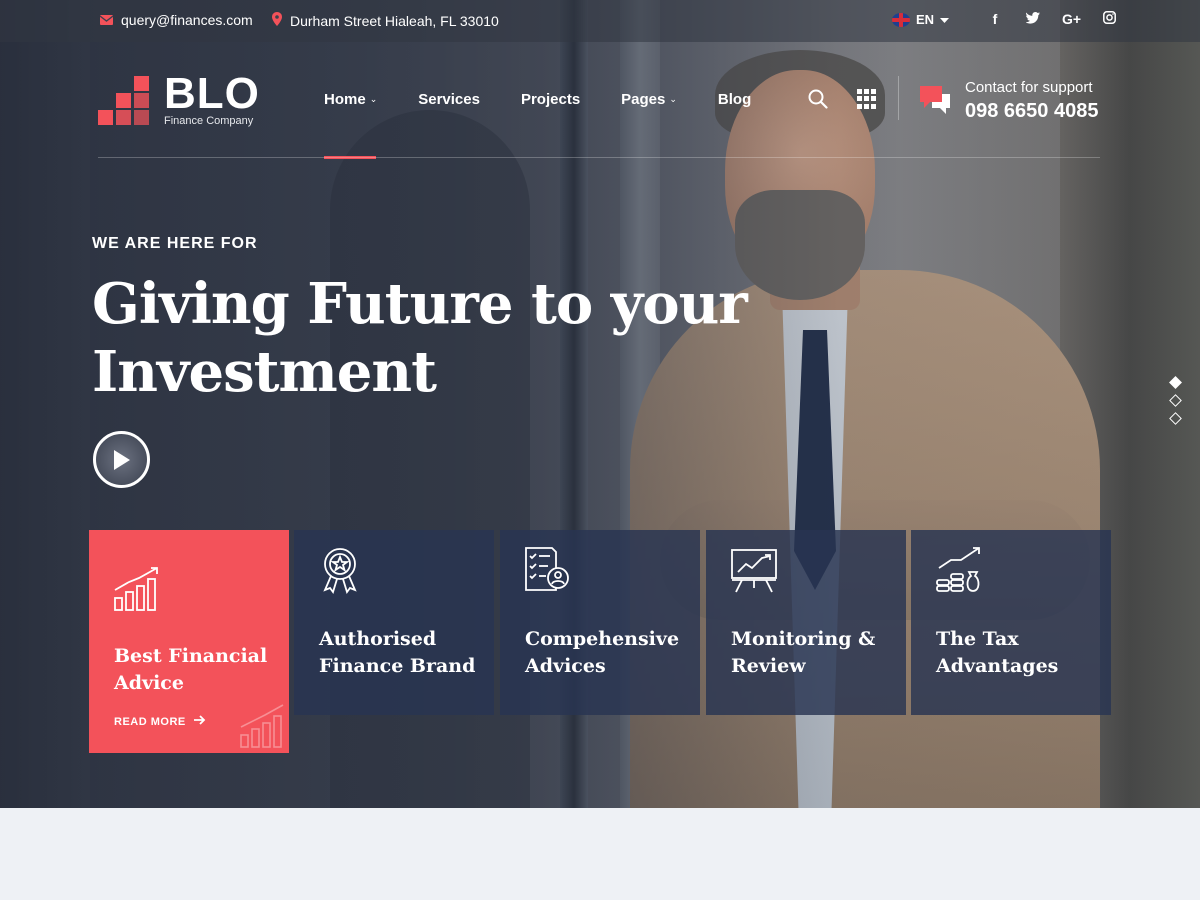 The height and width of the screenshot is (900, 1200). What do you see at coordinates (997, 652) in the screenshot?
I see `feature-title: The Tax Advantages` at bounding box center [997, 652].